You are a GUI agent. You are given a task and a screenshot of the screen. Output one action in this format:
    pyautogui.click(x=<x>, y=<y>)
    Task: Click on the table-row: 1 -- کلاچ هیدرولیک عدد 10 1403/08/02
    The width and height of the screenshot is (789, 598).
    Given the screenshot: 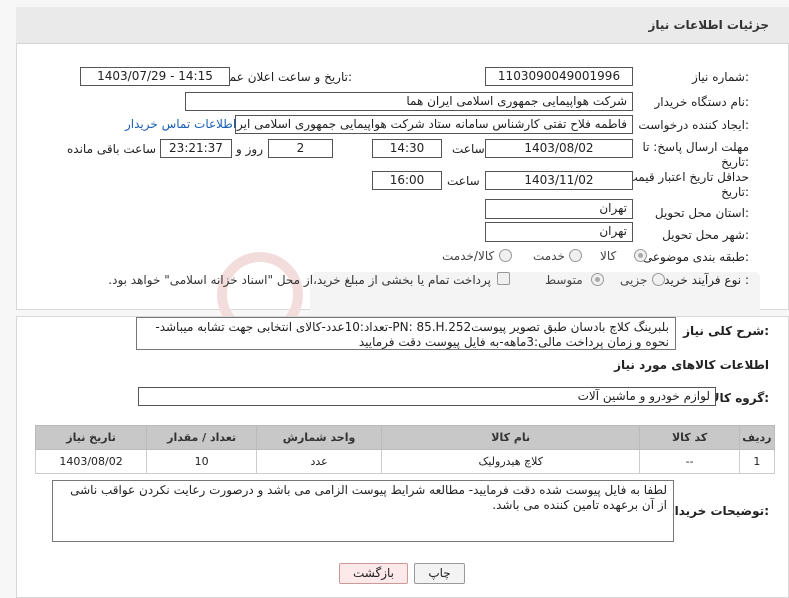 What is the action you would take?
    pyautogui.click(x=405, y=461)
    